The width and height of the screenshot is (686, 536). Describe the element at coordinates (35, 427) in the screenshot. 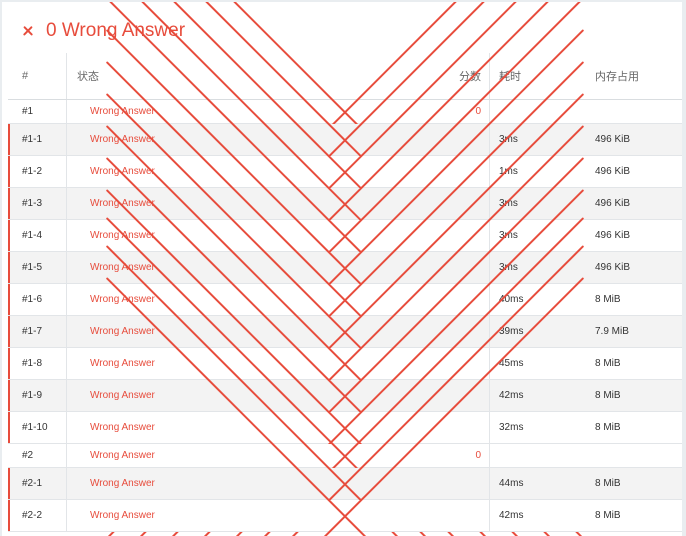

I see `row-id: #1-10` at that location.